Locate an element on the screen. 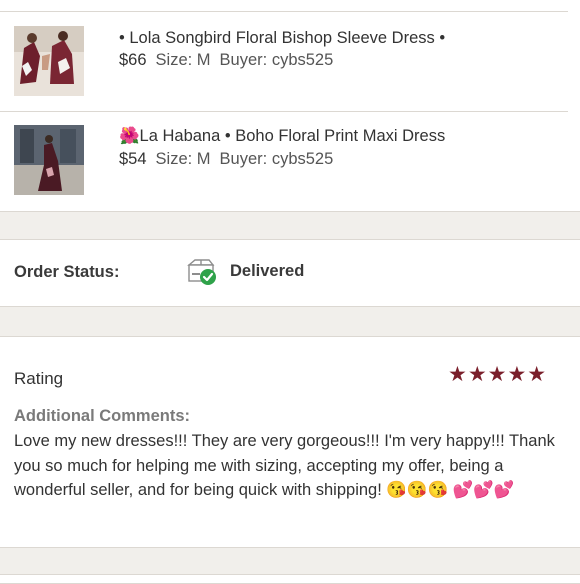  comments-label: Additional Comments: is located at coordinates (102, 416).